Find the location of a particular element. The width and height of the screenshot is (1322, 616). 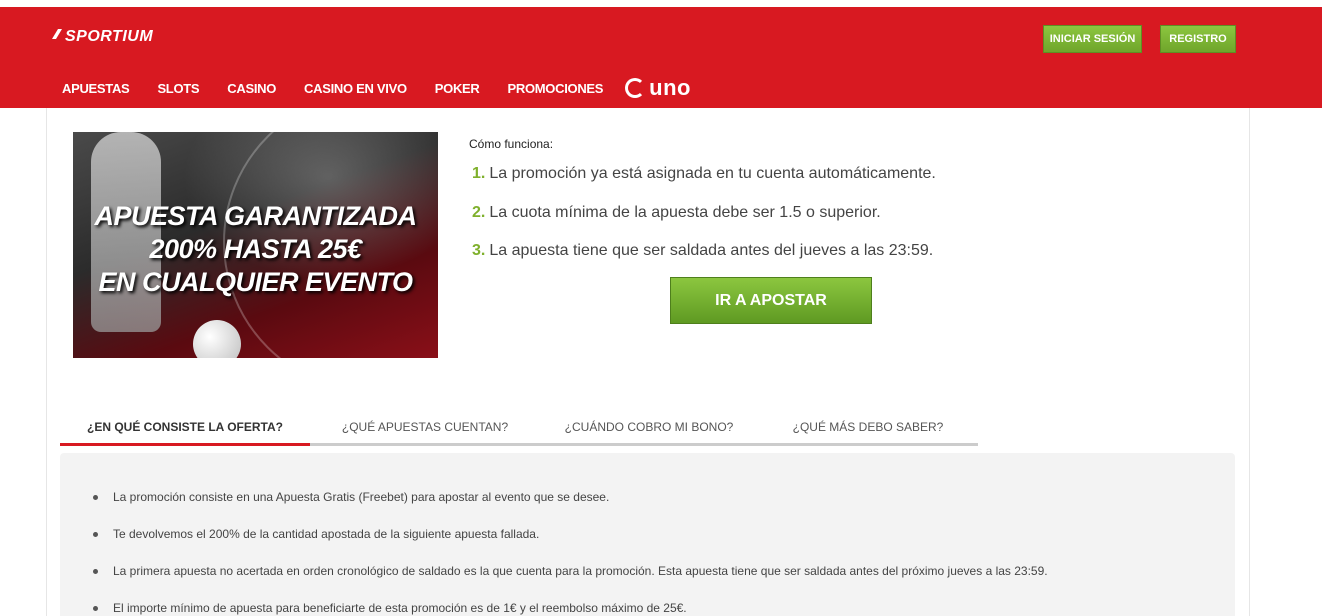

how-it-works-title: Cómo funciona: is located at coordinates (511, 144).